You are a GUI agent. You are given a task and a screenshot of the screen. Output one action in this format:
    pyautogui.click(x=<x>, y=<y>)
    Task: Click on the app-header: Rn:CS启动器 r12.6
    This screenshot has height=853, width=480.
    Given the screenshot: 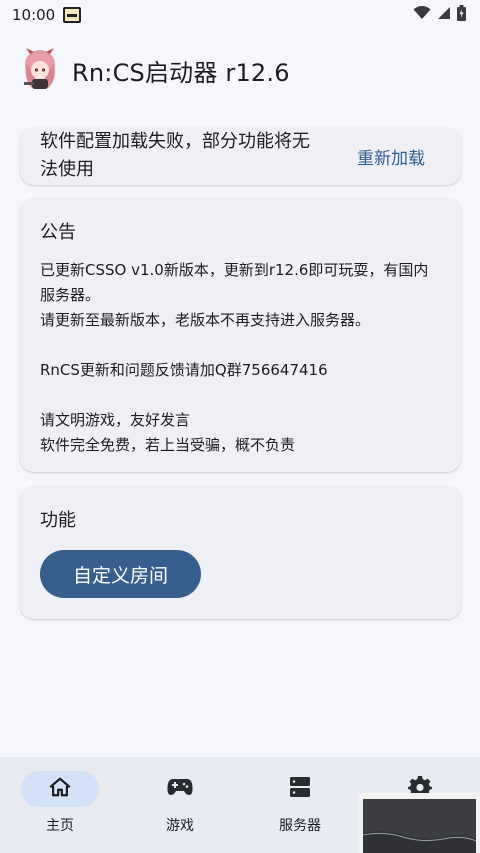 What is the action you would take?
    pyautogui.click(x=240, y=70)
    